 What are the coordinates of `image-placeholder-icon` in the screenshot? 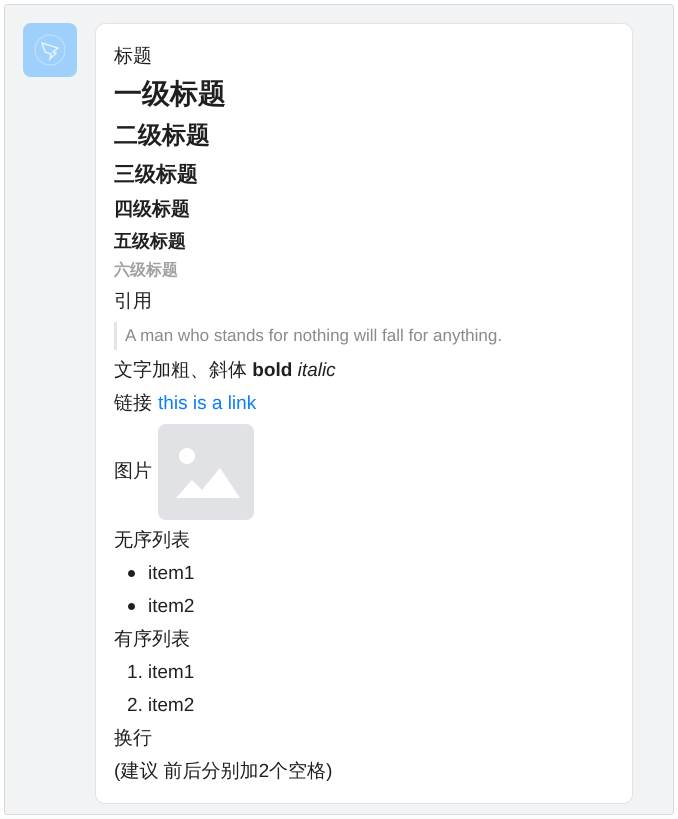 It's located at (206, 472).